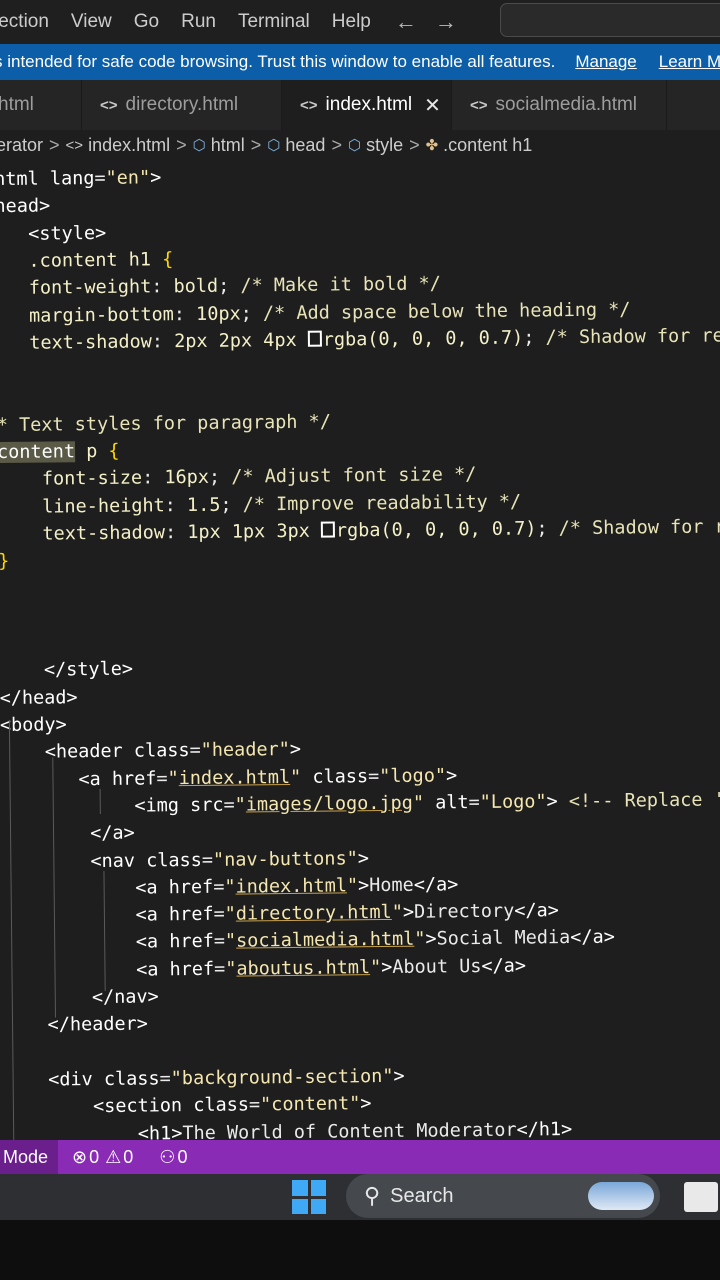 The width and height of the screenshot is (720, 1280). I want to click on command-center-search, so click(610, 20).